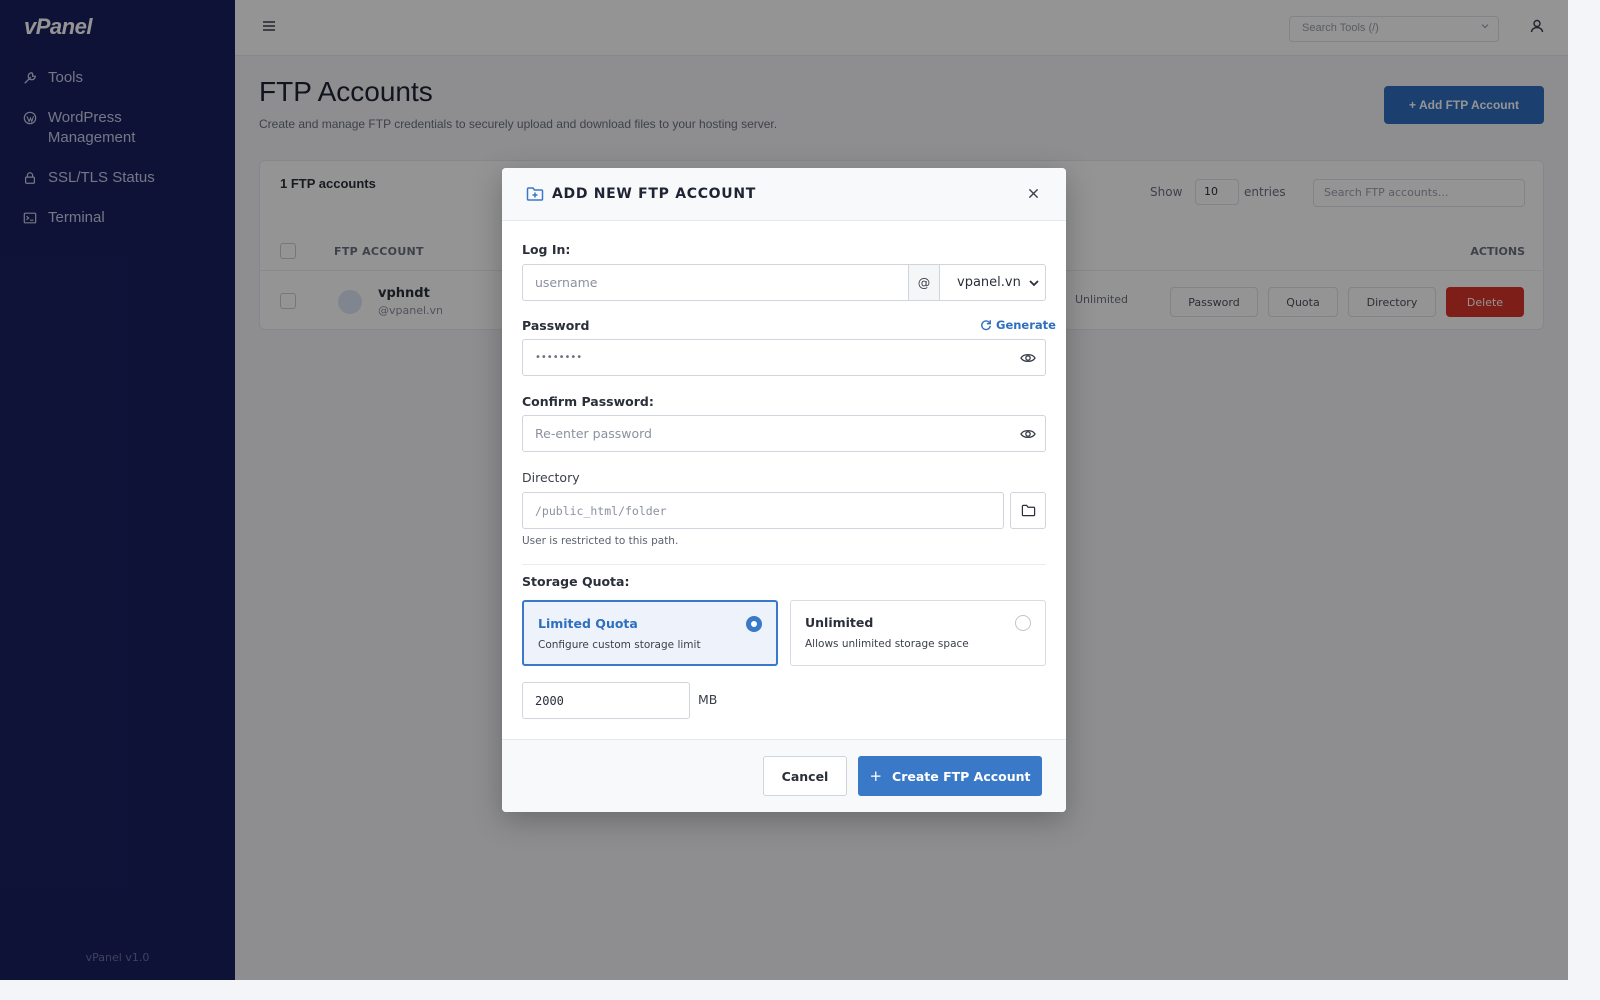  I want to click on generate-password-button: Generate, so click(1018, 325).